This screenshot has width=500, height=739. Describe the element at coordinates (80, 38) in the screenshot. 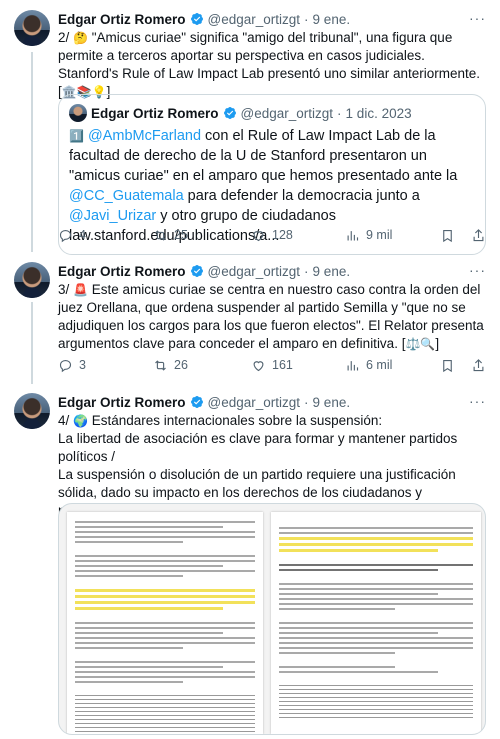

I see `thinking-emoji: 🤔` at that location.